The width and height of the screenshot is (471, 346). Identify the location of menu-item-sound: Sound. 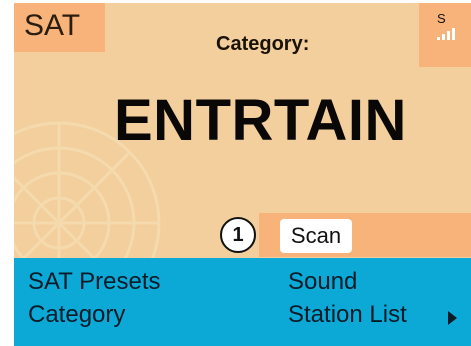
(322, 282).